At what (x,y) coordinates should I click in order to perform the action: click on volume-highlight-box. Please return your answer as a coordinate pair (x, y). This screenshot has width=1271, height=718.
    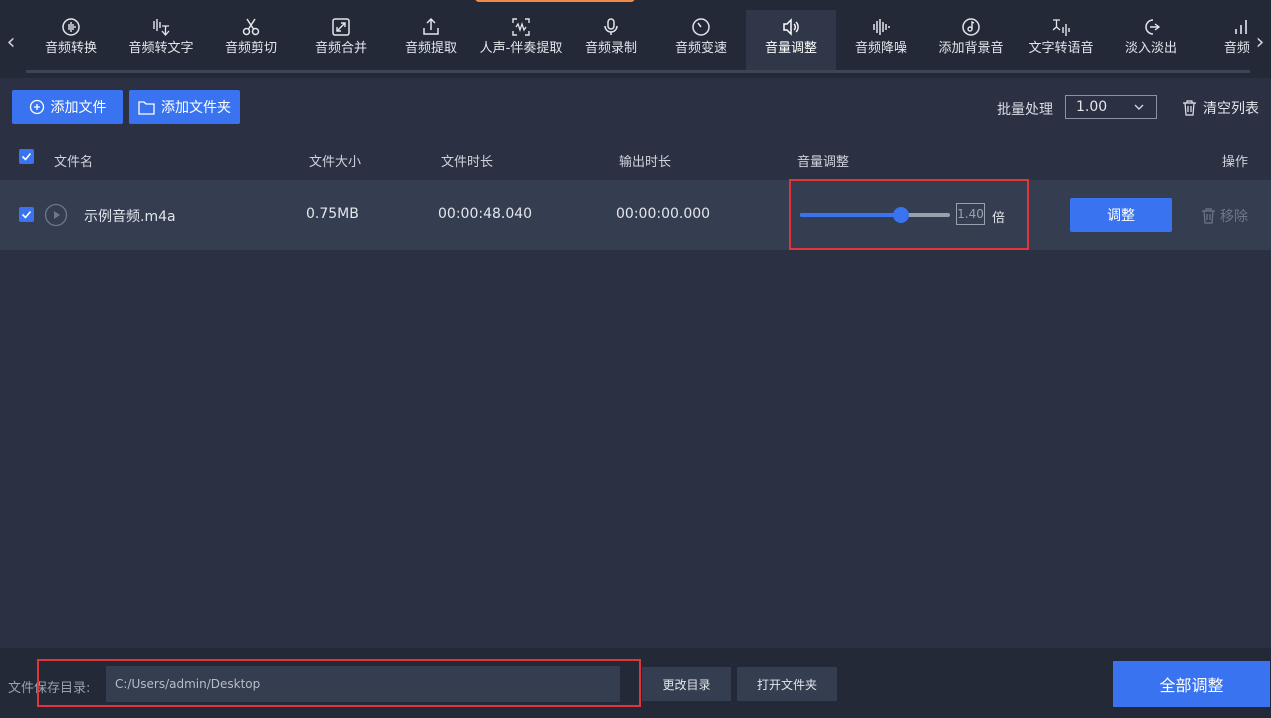
    Looking at the image, I should click on (909, 214).